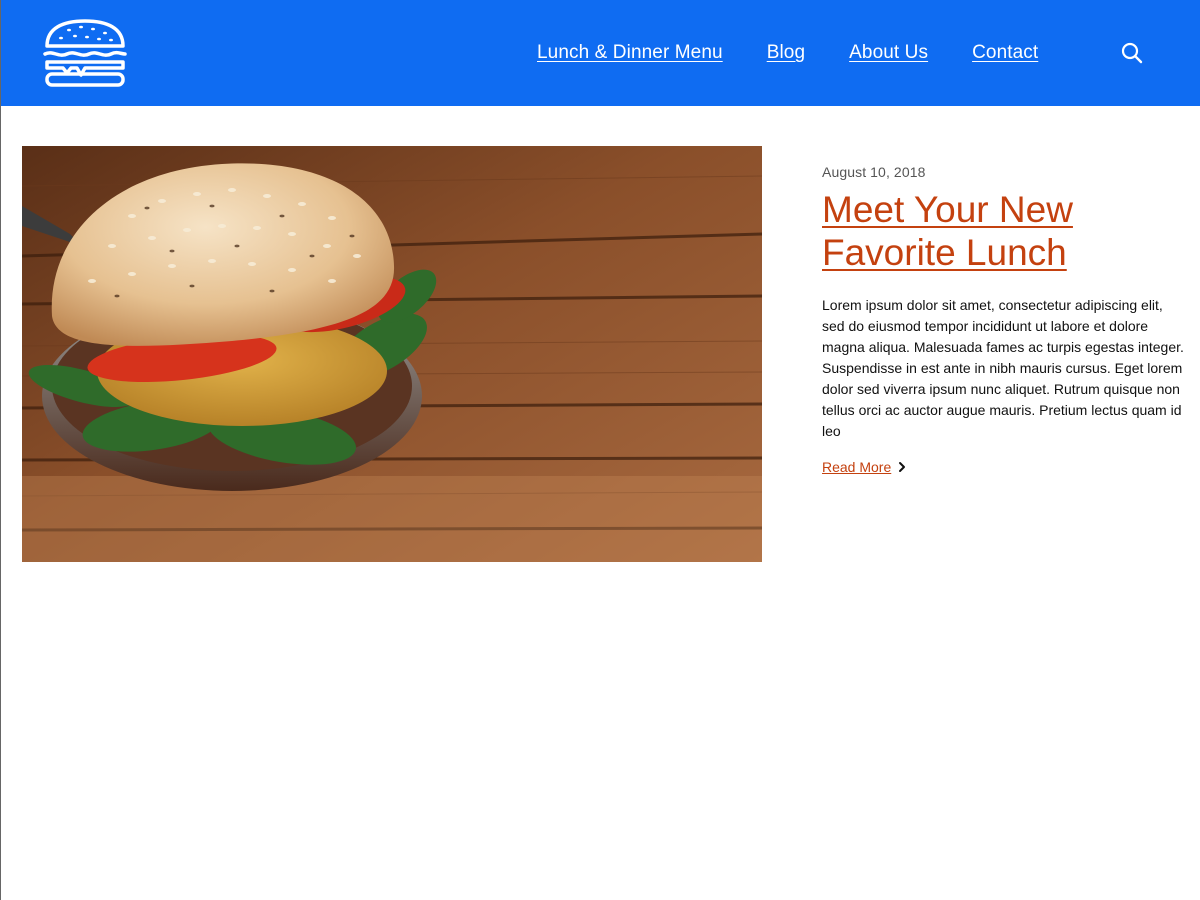  I want to click on burger-logo-icon, so click(85, 53).